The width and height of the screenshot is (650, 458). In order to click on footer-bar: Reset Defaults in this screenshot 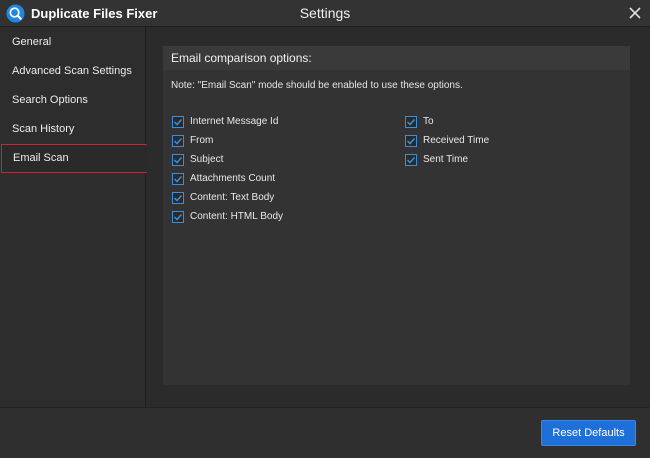, I will do `click(325, 432)`.